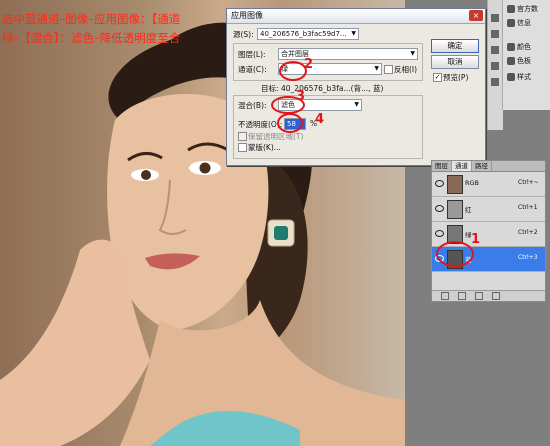 The height and width of the screenshot is (446, 550). Describe the element at coordinates (445, 296) in the screenshot. I see `load-selection-icon` at that location.